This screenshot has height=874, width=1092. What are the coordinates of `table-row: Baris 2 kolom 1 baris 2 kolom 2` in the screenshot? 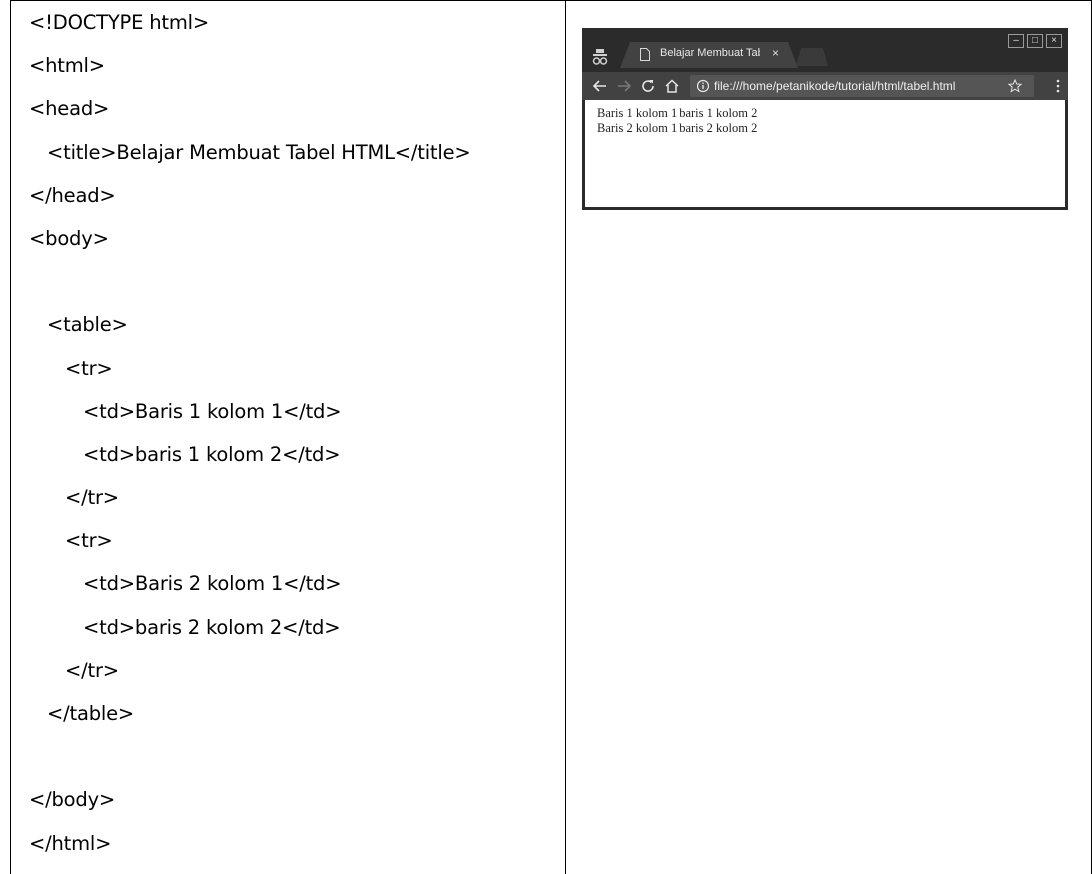 It's located at (678, 128).